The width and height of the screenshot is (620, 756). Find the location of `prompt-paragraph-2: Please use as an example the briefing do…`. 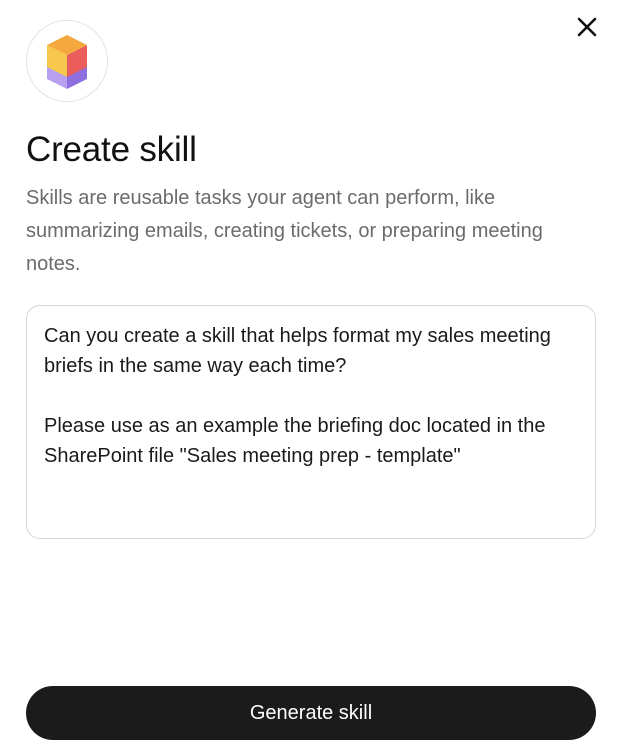

prompt-paragraph-2: Please use as an example the briefing do… is located at coordinates (297, 441).